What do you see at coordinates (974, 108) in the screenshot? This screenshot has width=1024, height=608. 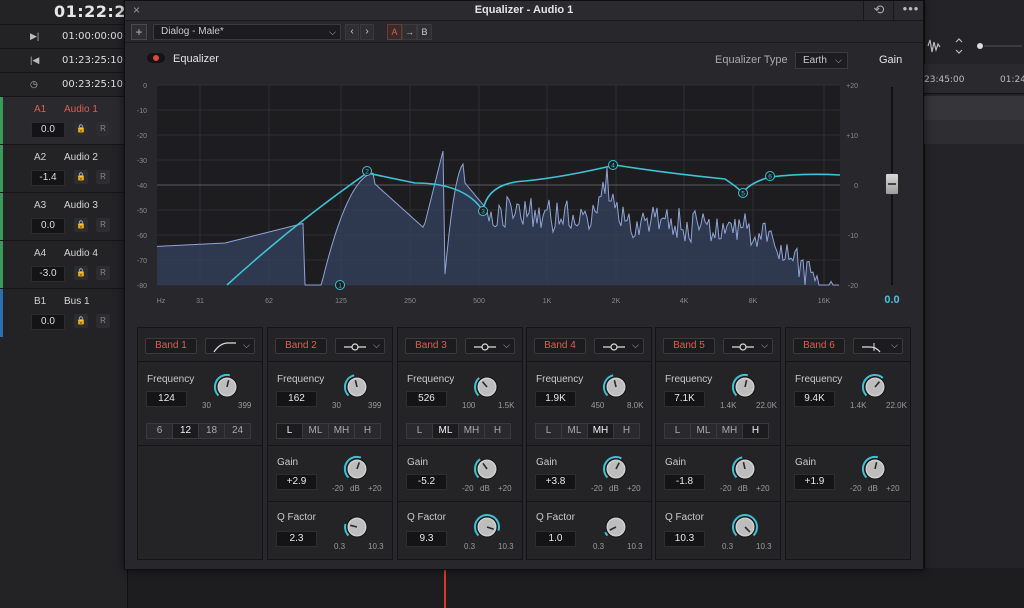 I see `track-lane-a1` at bounding box center [974, 108].